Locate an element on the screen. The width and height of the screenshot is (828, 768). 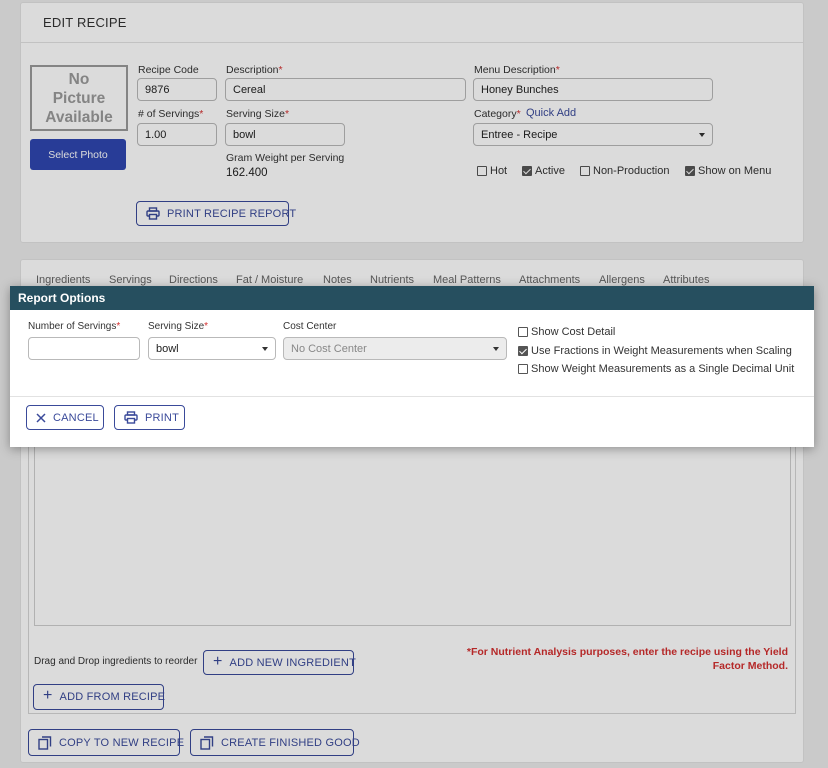
modal-serving-size-label: Serving Size* is located at coordinates (178, 326).